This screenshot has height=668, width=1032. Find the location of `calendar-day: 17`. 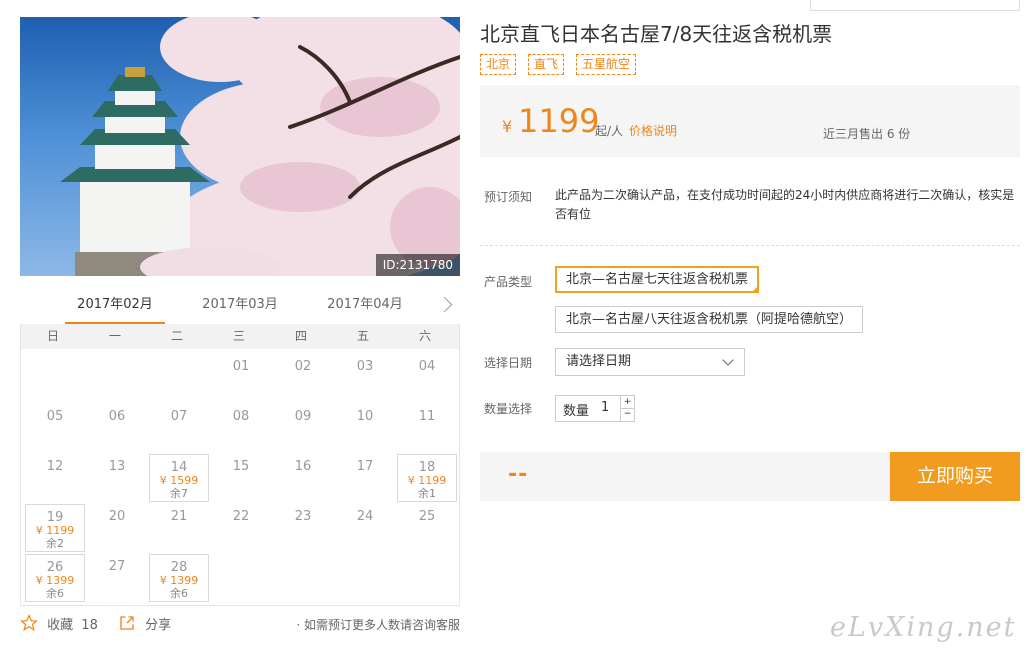

calendar-day: 17 is located at coordinates (365, 478).